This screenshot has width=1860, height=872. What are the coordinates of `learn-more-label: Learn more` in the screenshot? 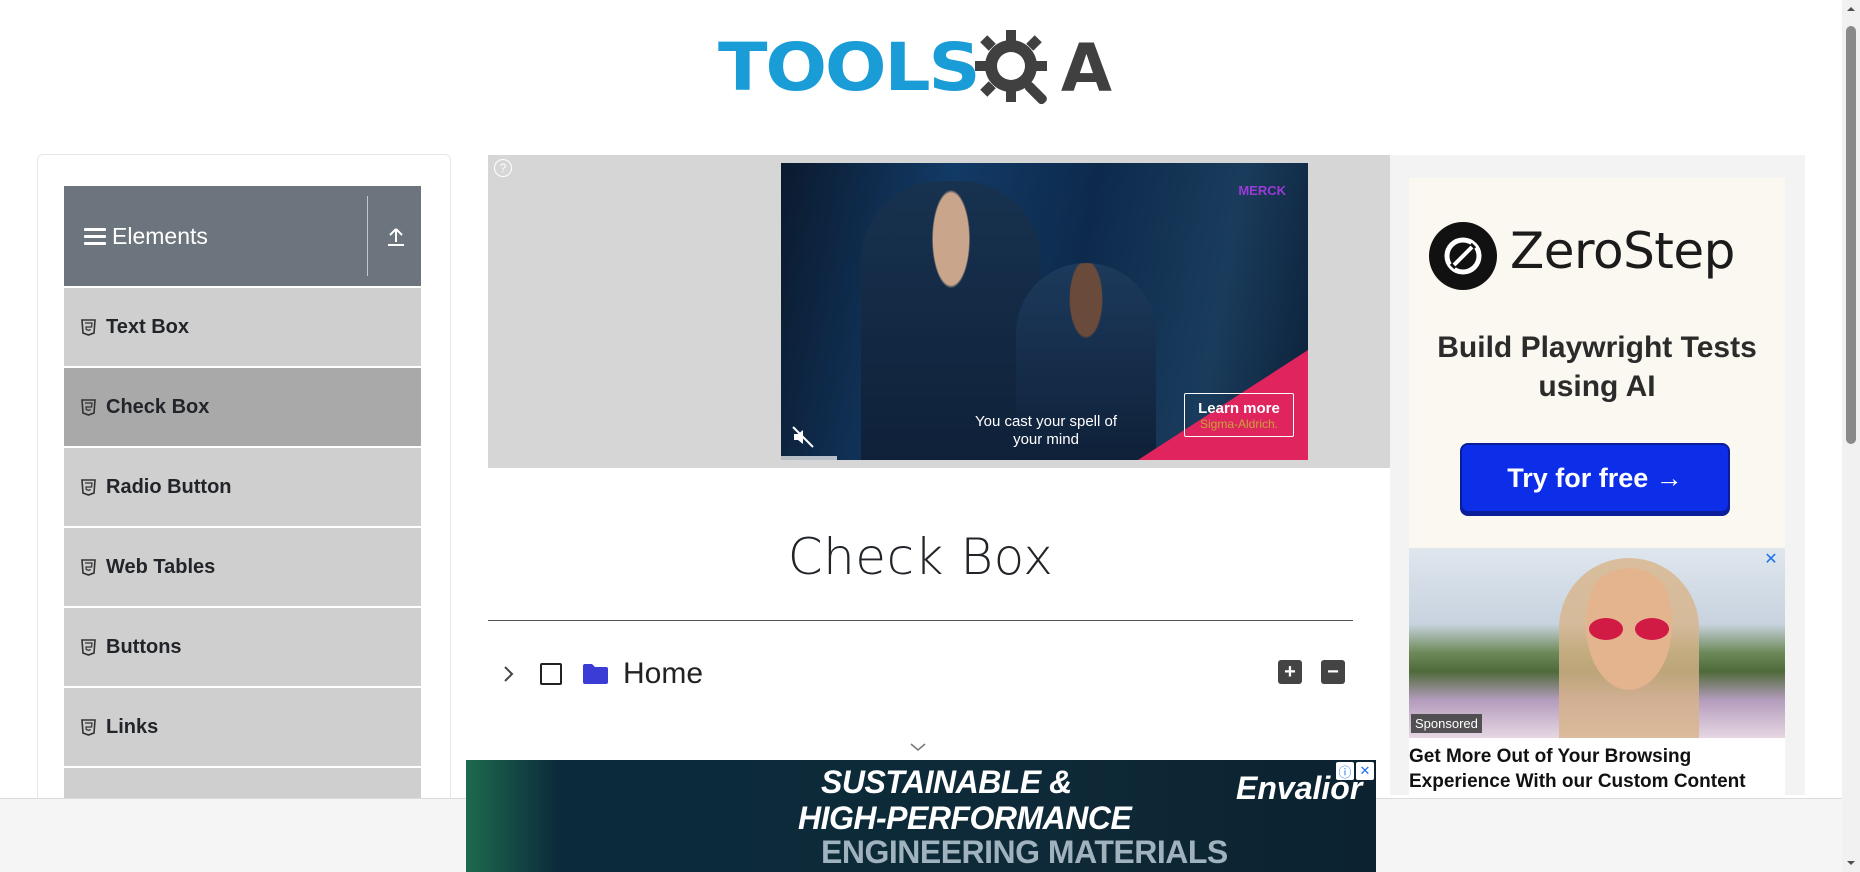 It's located at (1239, 408).